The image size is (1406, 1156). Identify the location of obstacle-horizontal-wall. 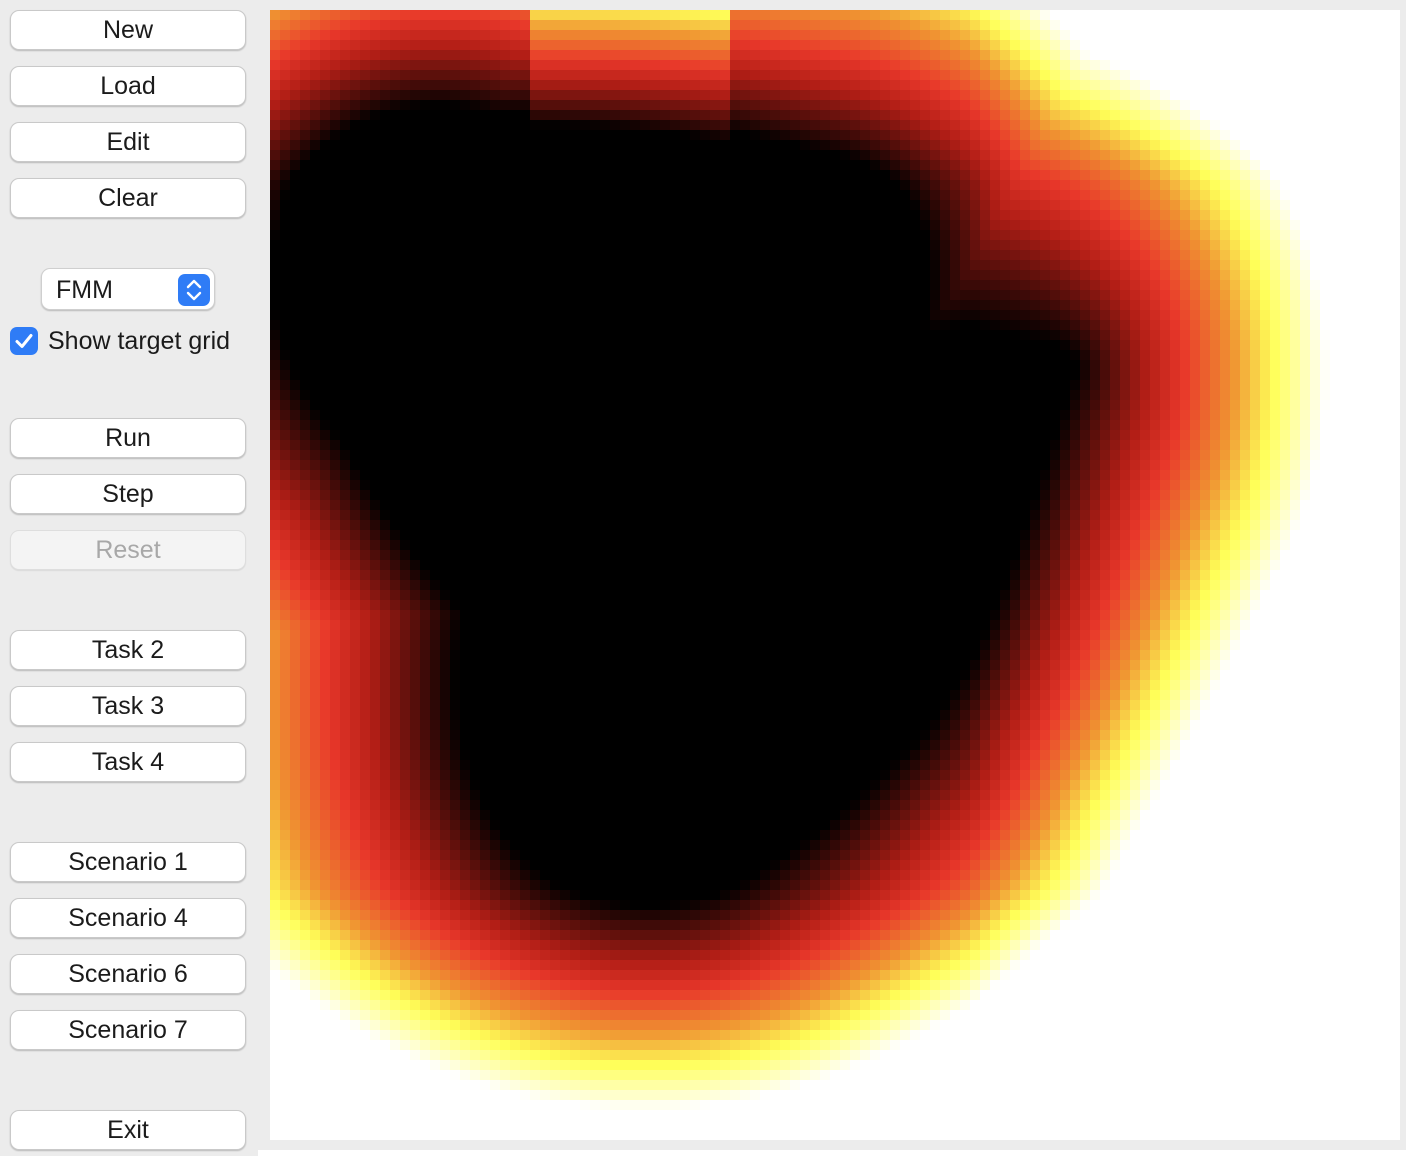
(621, 241).